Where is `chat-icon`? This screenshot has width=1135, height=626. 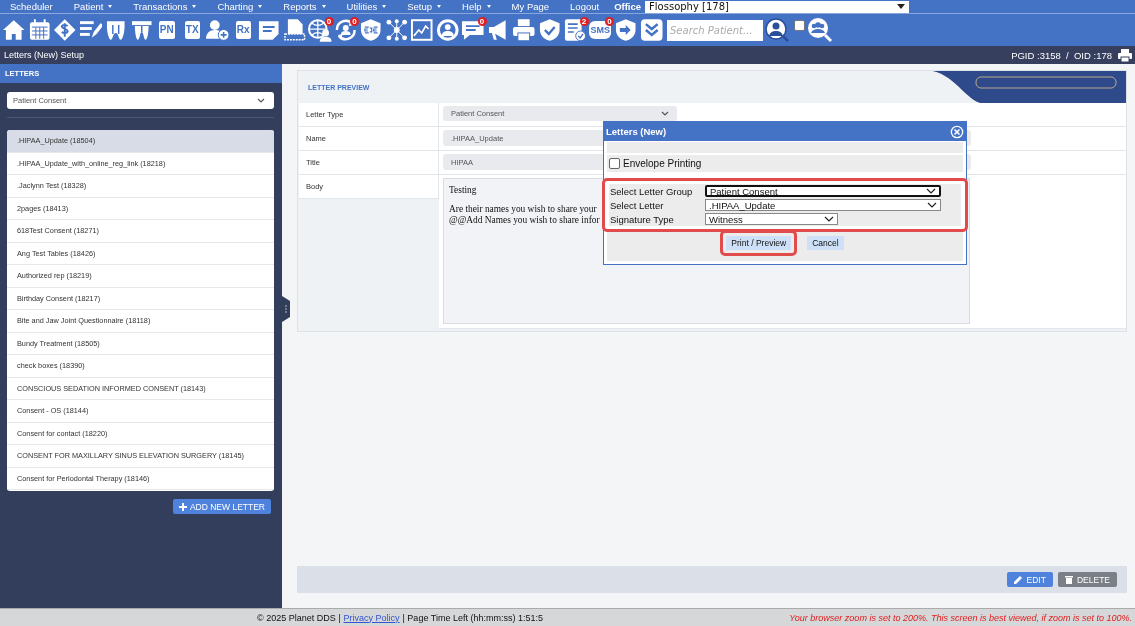
chat-icon is located at coordinates (473, 30).